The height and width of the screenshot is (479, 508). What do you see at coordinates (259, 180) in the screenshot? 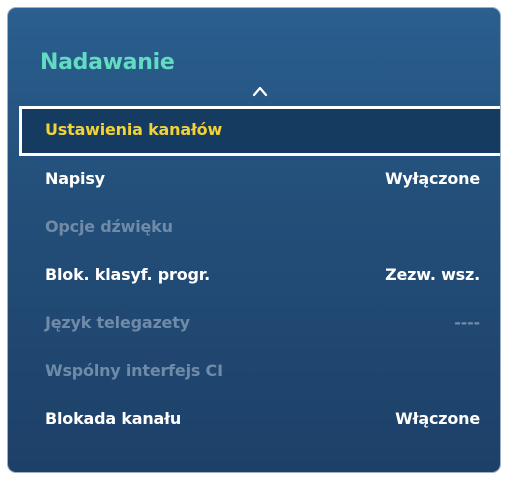
I see `menu-item-subtitles: Napisy Wyłączone` at bounding box center [259, 180].